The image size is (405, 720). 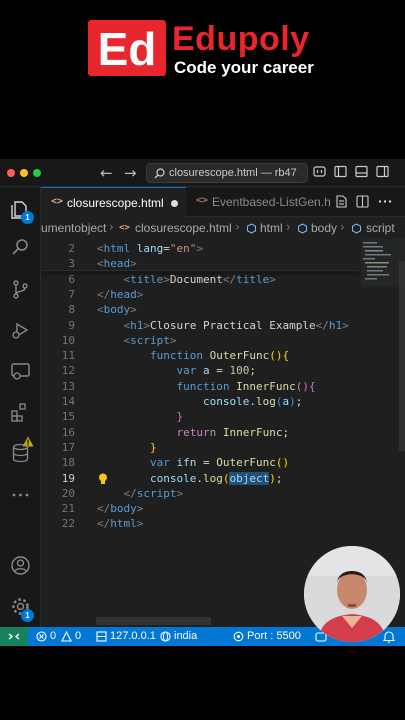 I want to click on breadcrumb-file: closurescope.html, so click(x=183, y=228).